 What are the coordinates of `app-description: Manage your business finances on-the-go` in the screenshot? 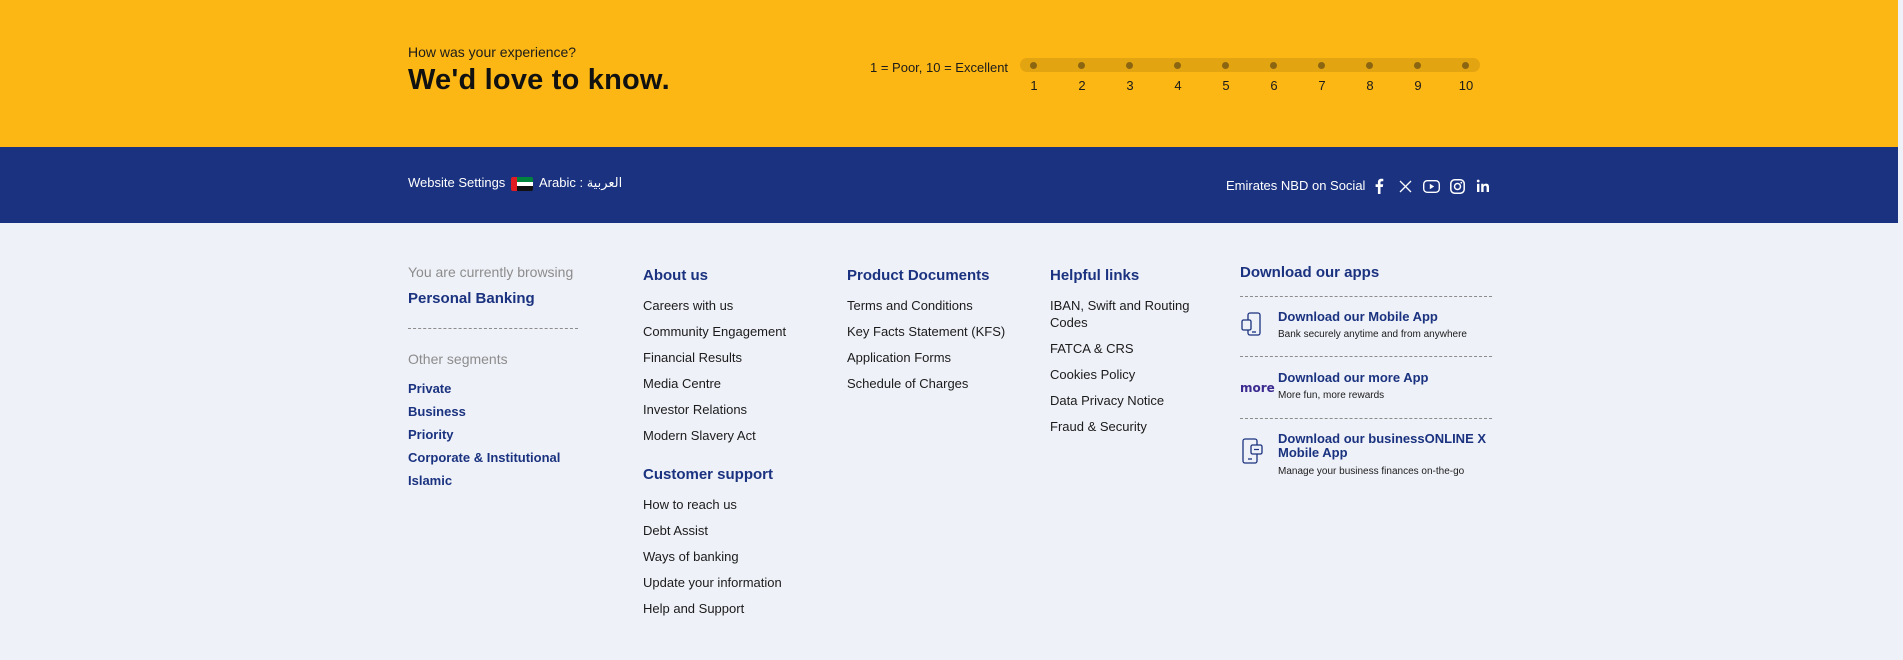 It's located at (1371, 471).